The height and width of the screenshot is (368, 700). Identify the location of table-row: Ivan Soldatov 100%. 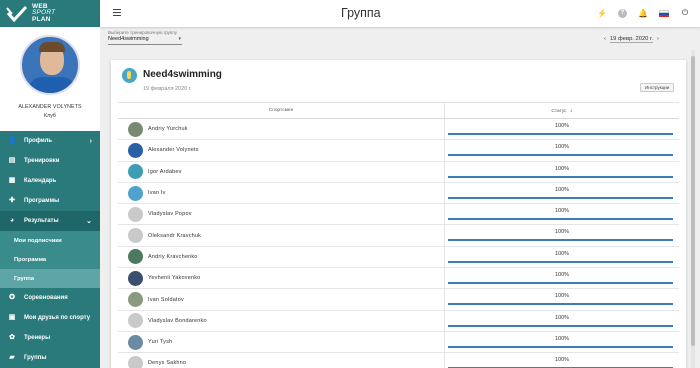
(398, 300).